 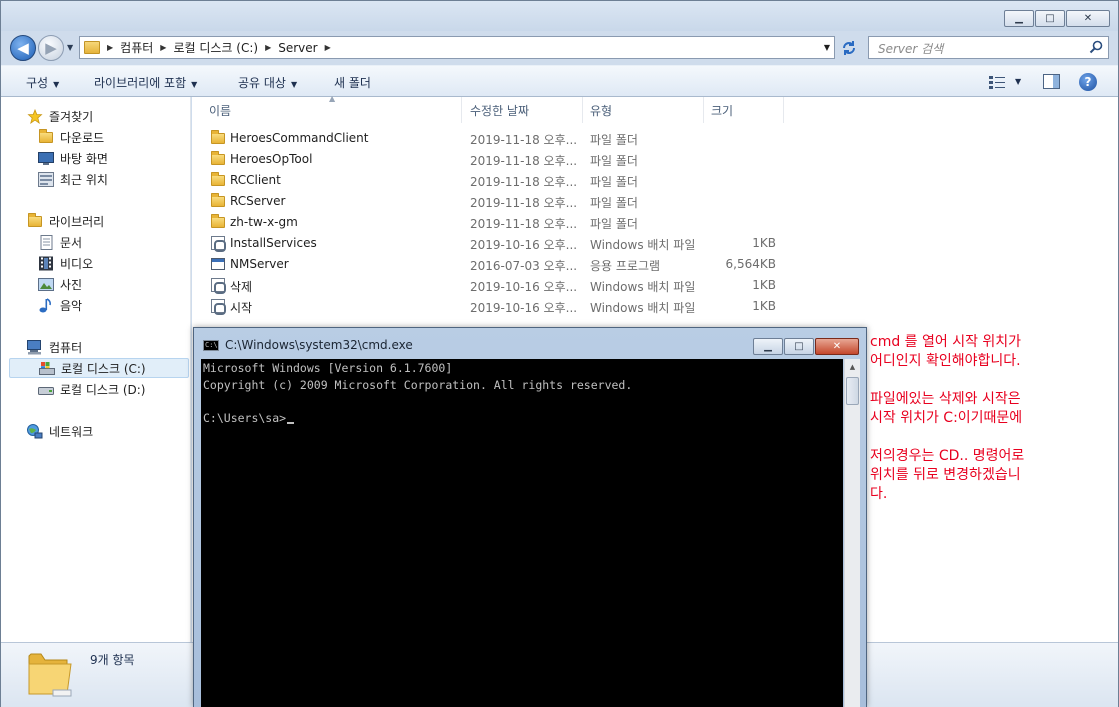 What do you see at coordinates (655, 138) in the screenshot?
I see `table-row: HeroesCommandClient 2019-11-18 오후... 파일 폴더` at bounding box center [655, 138].